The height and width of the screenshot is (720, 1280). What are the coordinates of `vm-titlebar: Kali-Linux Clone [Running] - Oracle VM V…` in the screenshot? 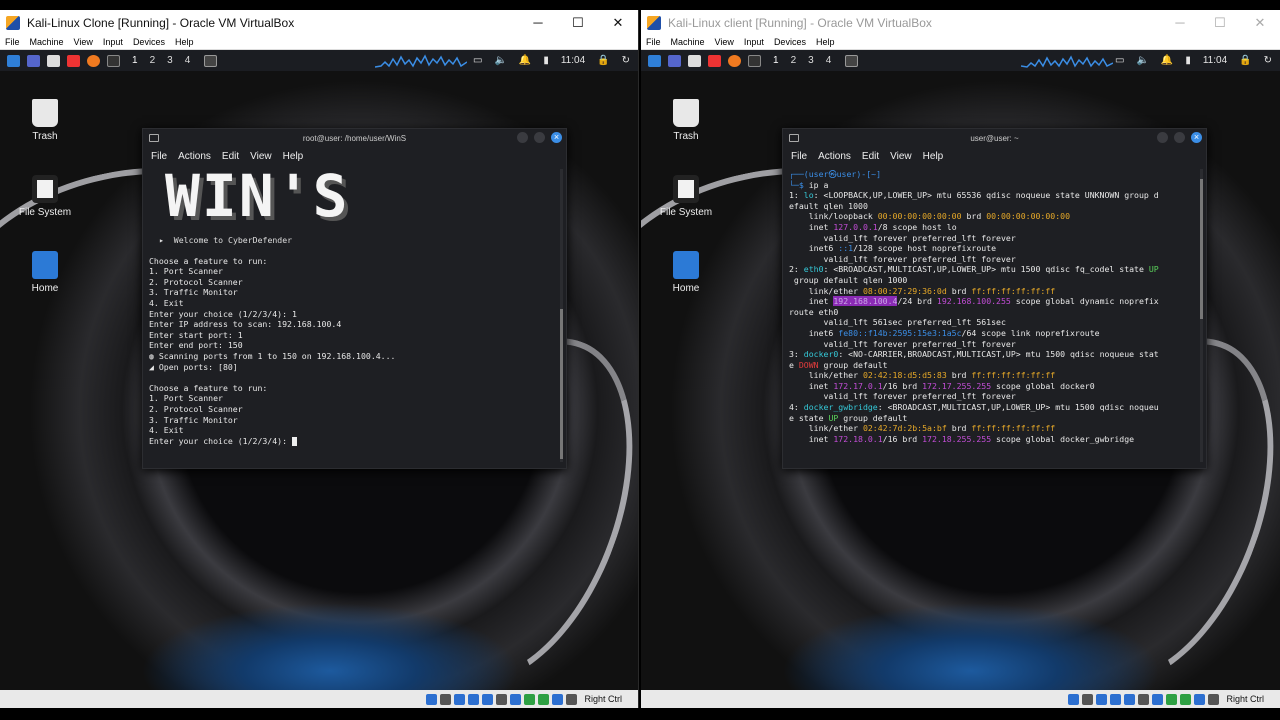 It's located at (319, 22).